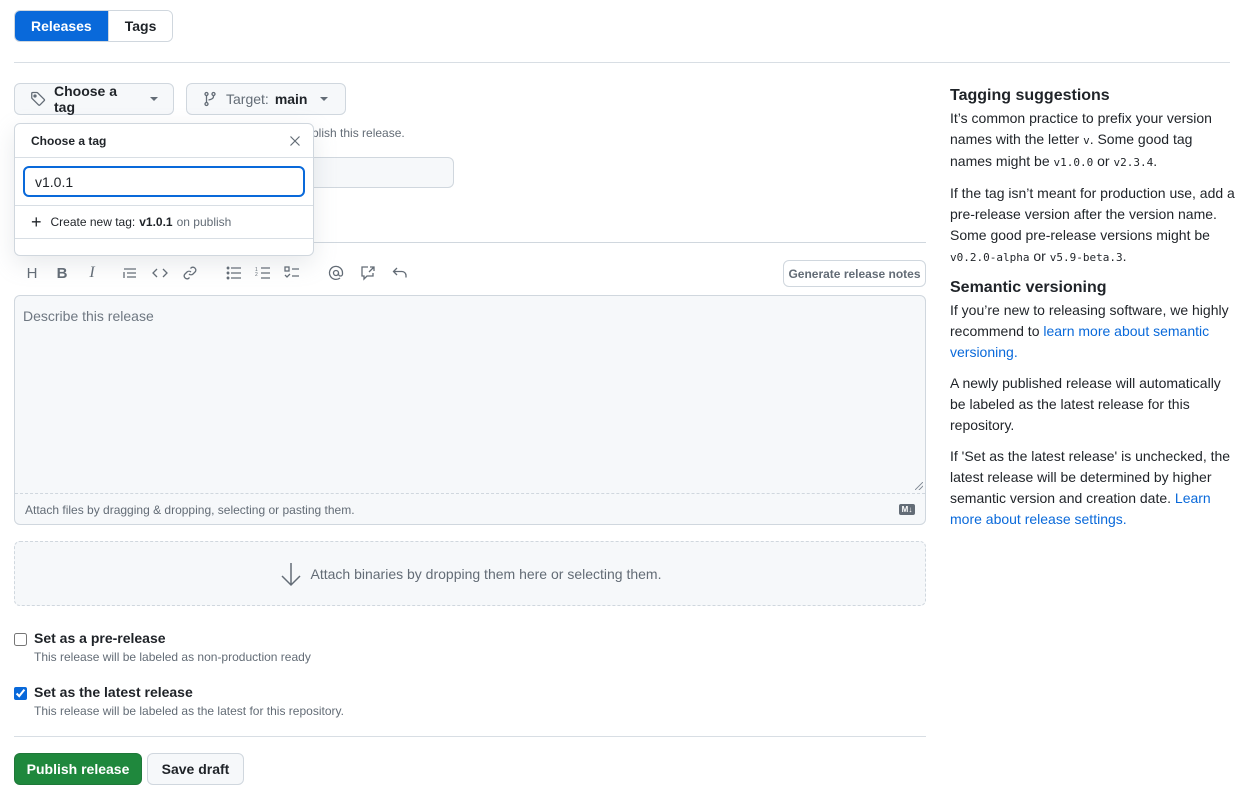 The width and height of the screenshot is (1255, 796). What do you see at coordinates (1028, 287) in the screenshot?
I see `semantic-versioning-title: Semantic versioning` at bounding box center [1028, 287].